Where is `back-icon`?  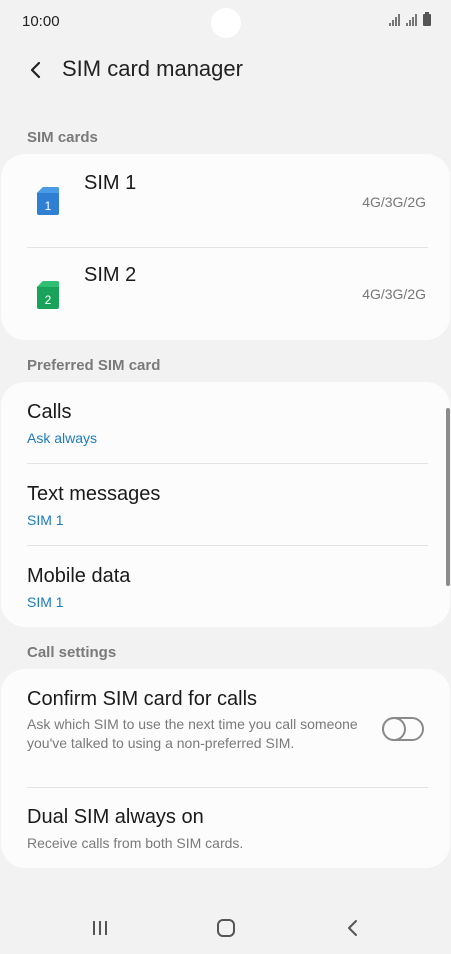
back-icon is located at coordinates (352, 928).